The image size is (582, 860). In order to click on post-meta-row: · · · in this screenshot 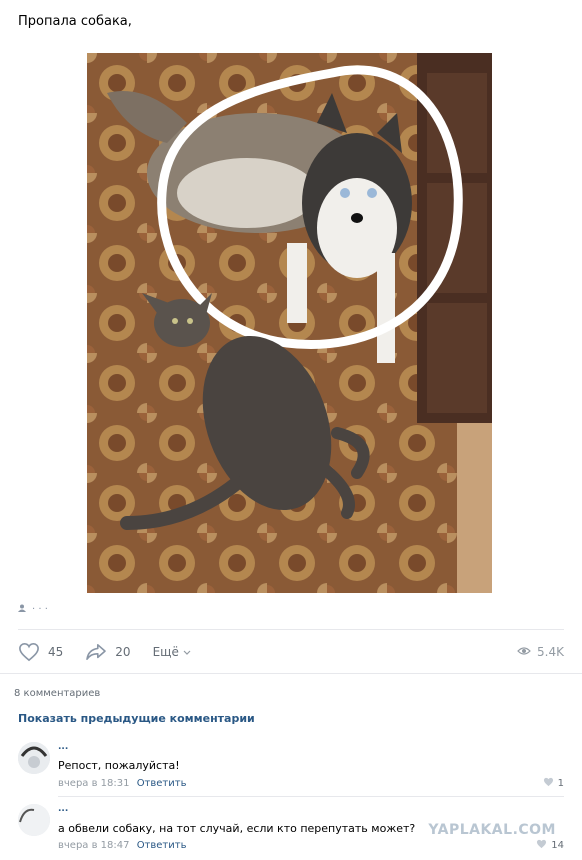, I will do `click(33, 609)`.